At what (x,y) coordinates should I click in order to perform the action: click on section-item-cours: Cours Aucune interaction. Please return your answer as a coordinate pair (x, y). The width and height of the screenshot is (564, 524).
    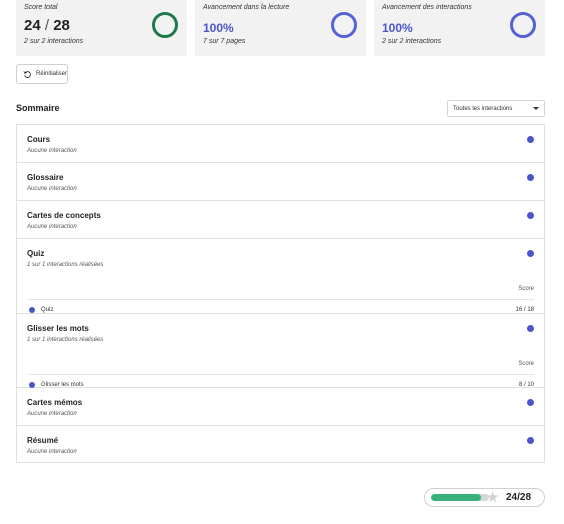
    Looking at the image, I should click on (280, 144).